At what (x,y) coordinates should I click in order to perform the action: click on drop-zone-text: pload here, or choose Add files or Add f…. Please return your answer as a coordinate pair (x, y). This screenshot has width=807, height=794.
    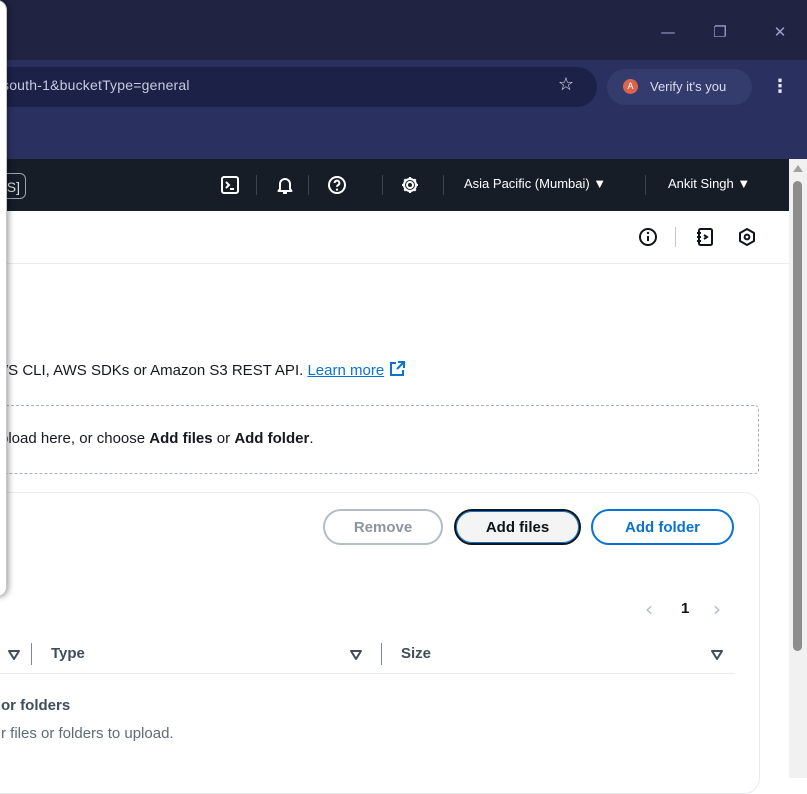
    Looking at the image, I should click on (156, 438).